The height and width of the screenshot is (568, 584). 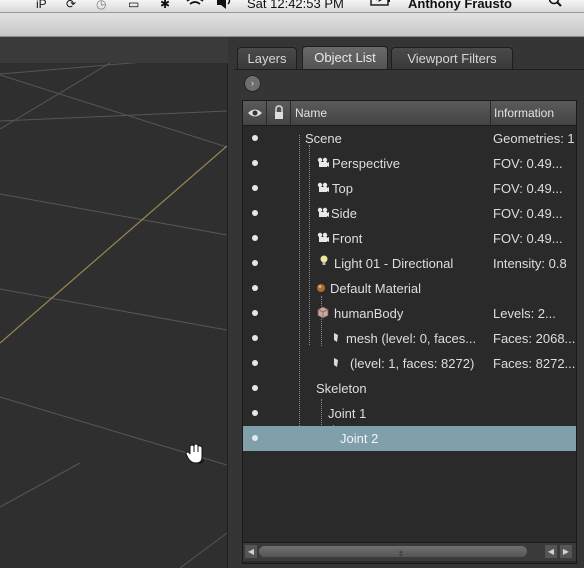 I want to click on table-header: Name Information, so click(x=409, y=113).